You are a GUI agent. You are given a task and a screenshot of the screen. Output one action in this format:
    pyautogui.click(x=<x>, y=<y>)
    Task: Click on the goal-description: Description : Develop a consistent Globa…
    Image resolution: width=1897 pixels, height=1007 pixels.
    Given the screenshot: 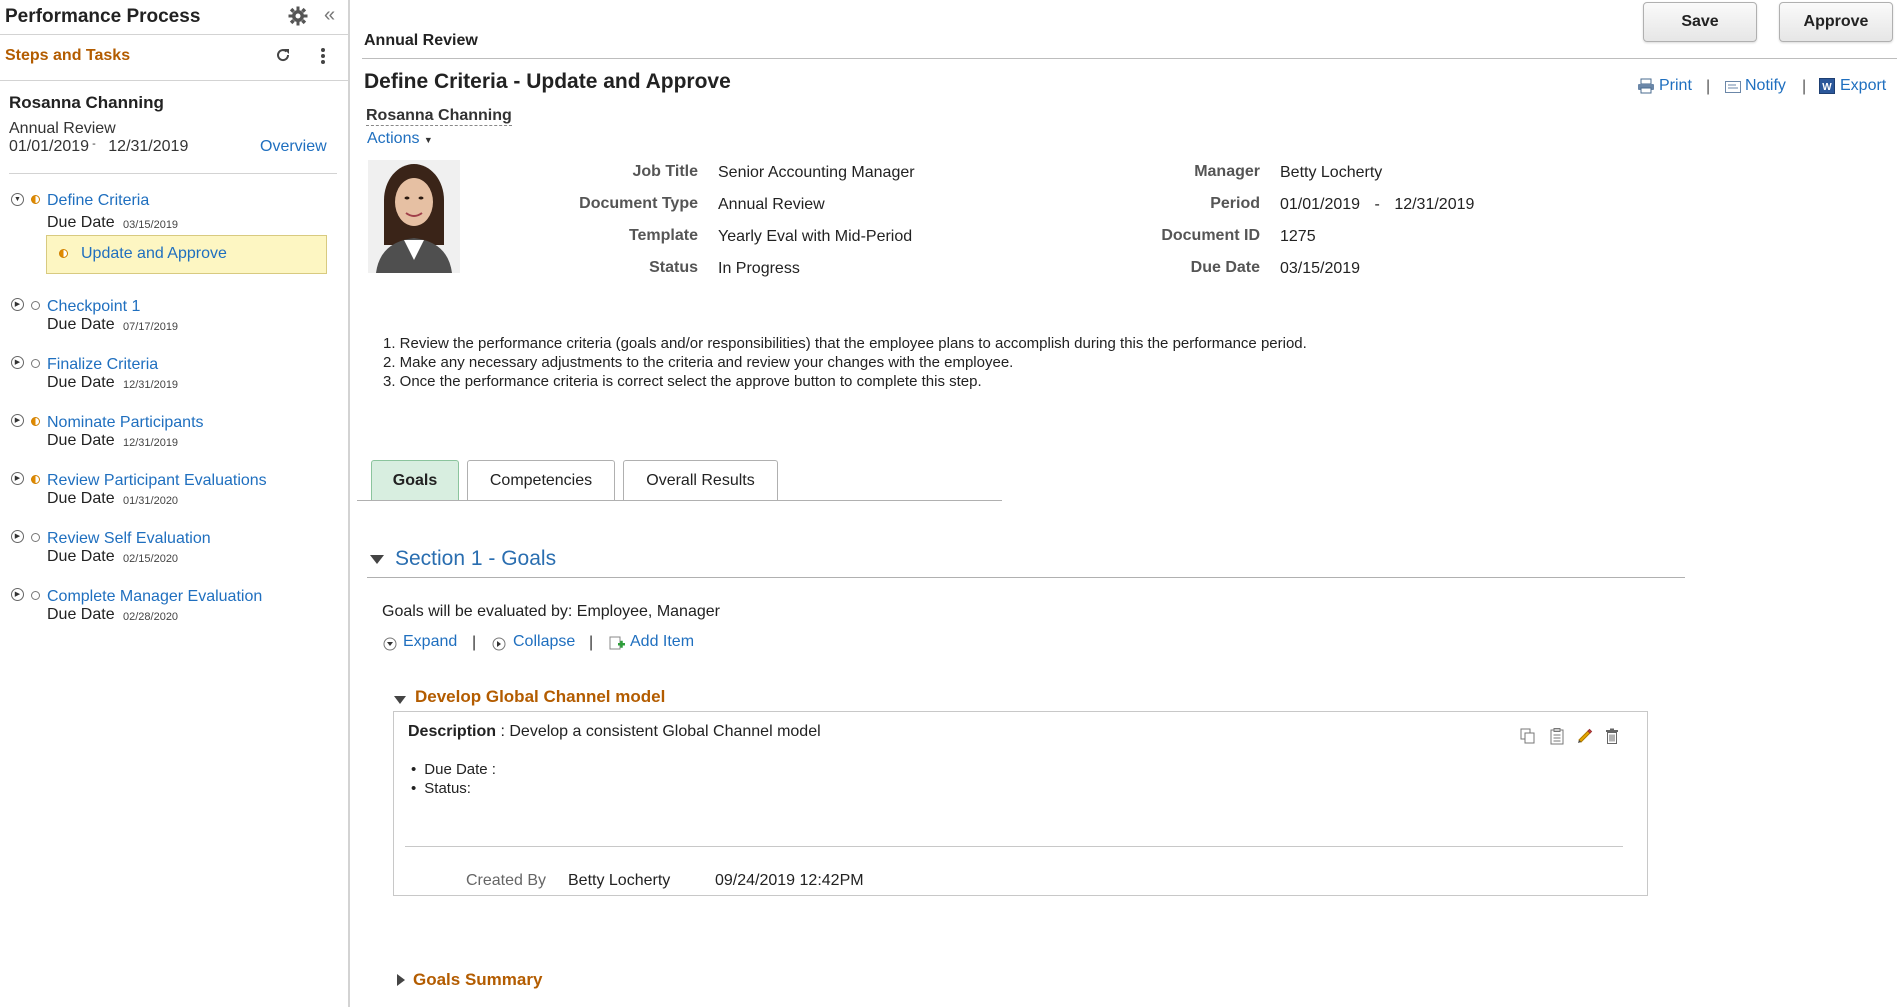 What is the action you would take?
    pyautogui.click(x=614, y=731)
    